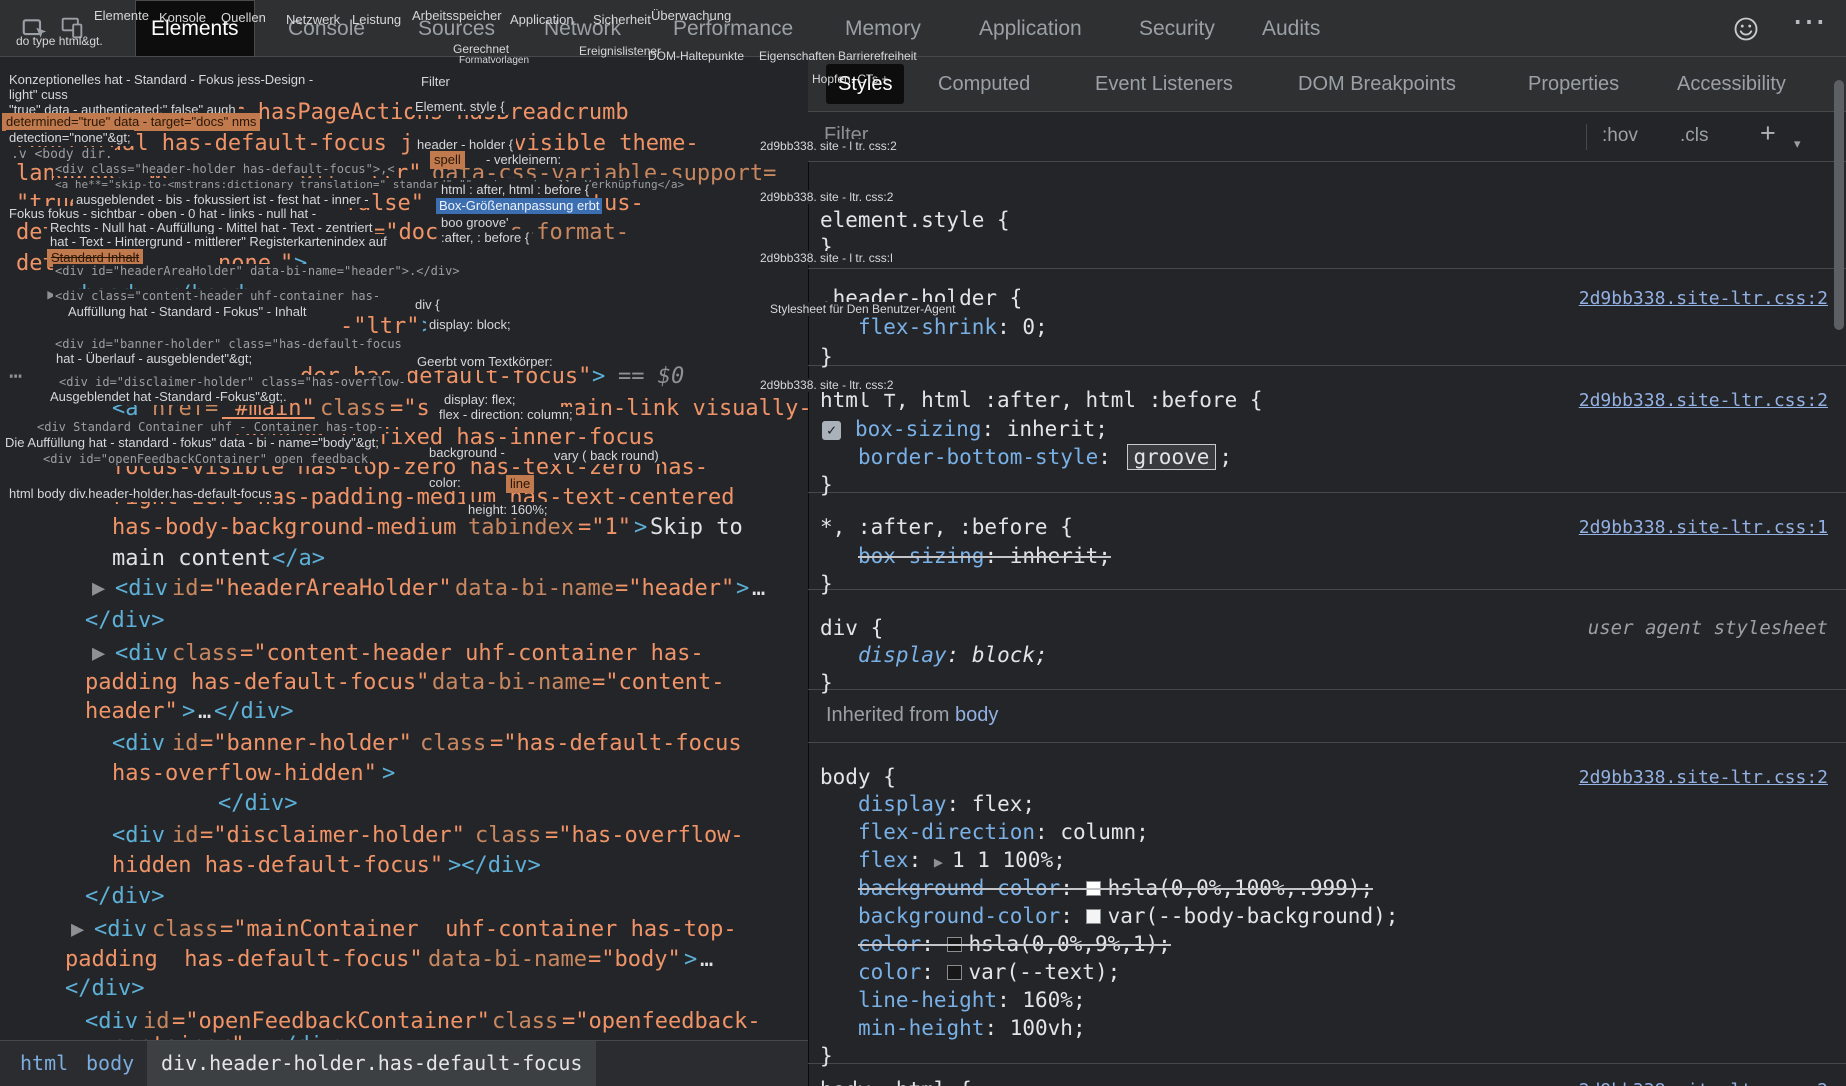  I want to click on tab-security: Security, so click(1177, 28).